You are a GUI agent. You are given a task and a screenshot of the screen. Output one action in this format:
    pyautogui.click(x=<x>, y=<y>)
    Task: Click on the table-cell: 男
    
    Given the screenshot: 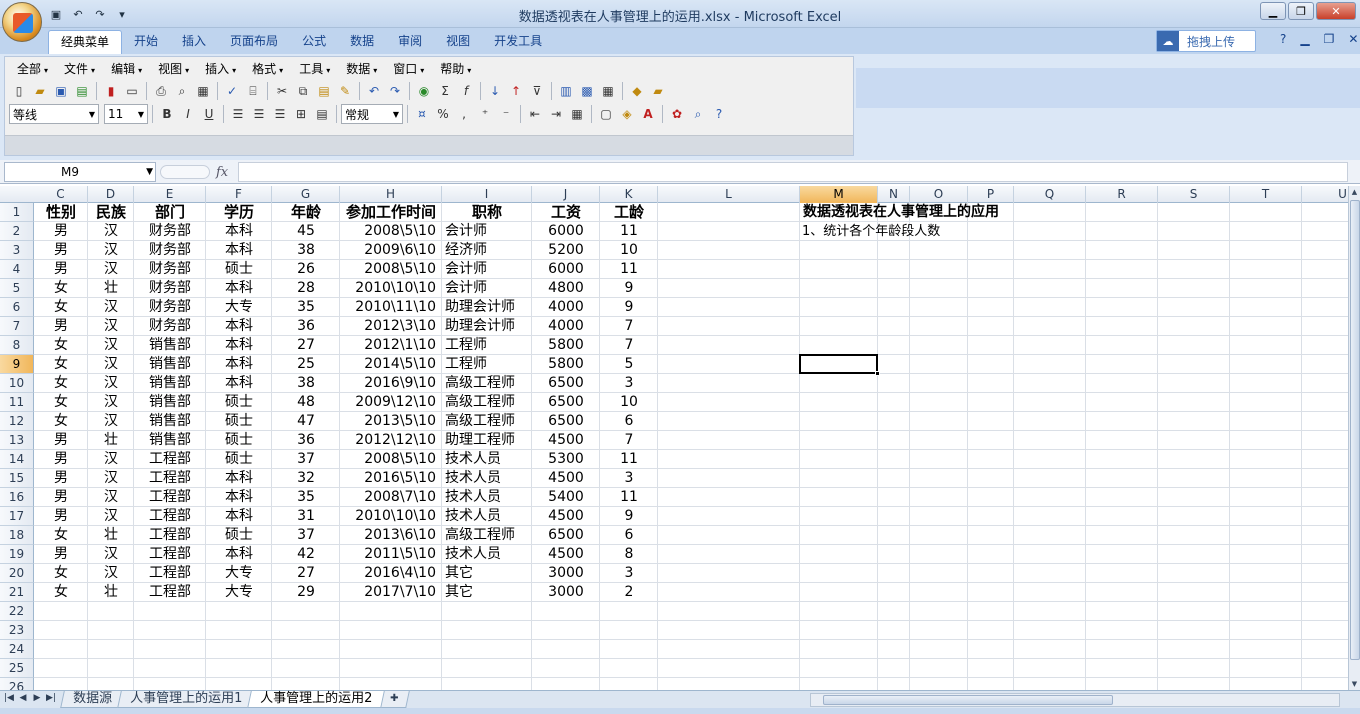 What is the action you would take?
    pyautogui.click(x=61, y=459)
    